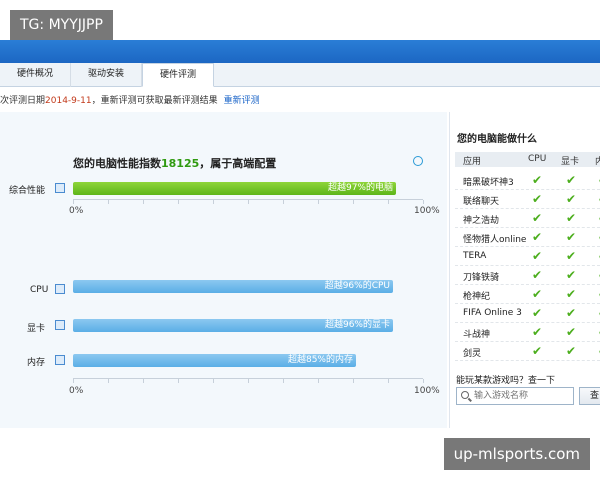 This screenshot has width=600, height=480. I want to click on game-name: 怪物猎人online, so click(495, 240).